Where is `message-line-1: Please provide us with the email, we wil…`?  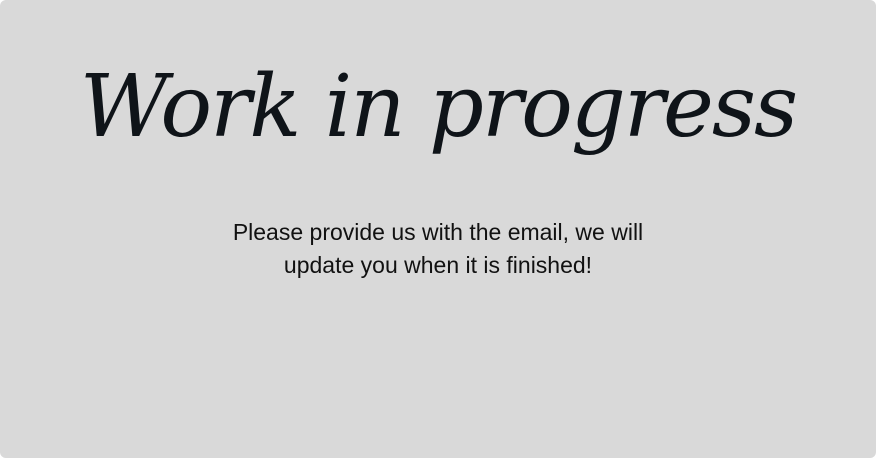 message-line-1: Please provide us with the email, we wil… is located at coordinates (438, 232).